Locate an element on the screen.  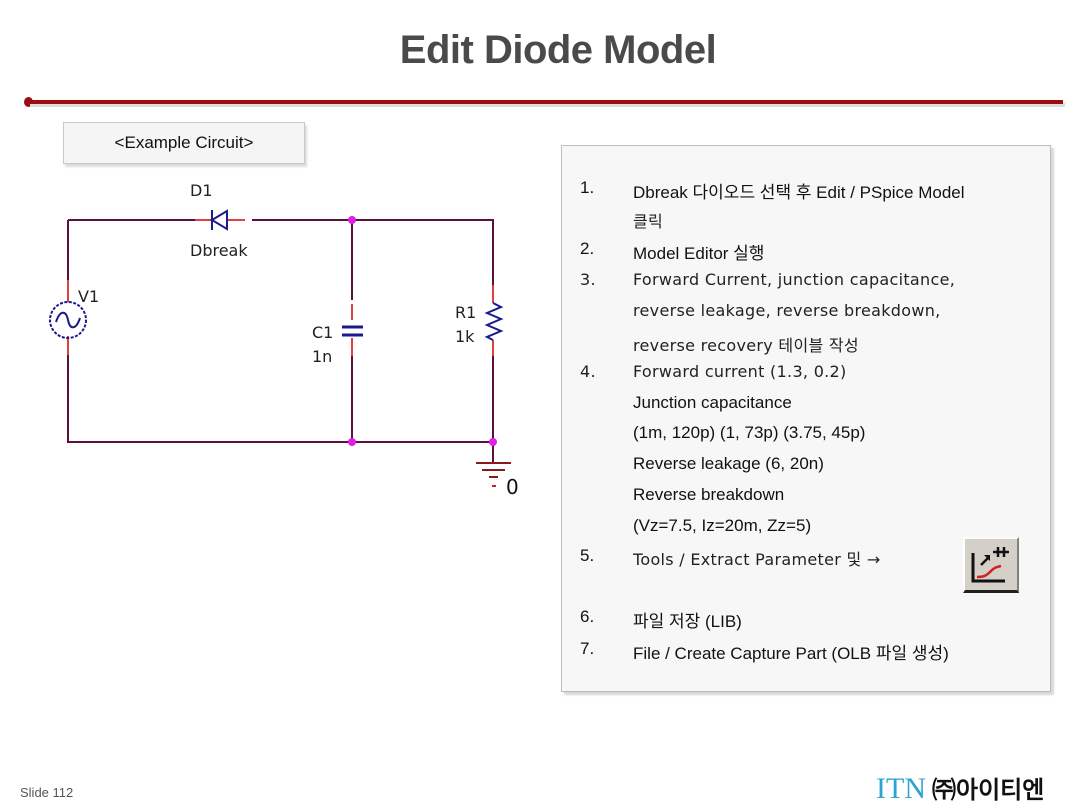
ground-label: 0 is located at coordinates (512, 487).